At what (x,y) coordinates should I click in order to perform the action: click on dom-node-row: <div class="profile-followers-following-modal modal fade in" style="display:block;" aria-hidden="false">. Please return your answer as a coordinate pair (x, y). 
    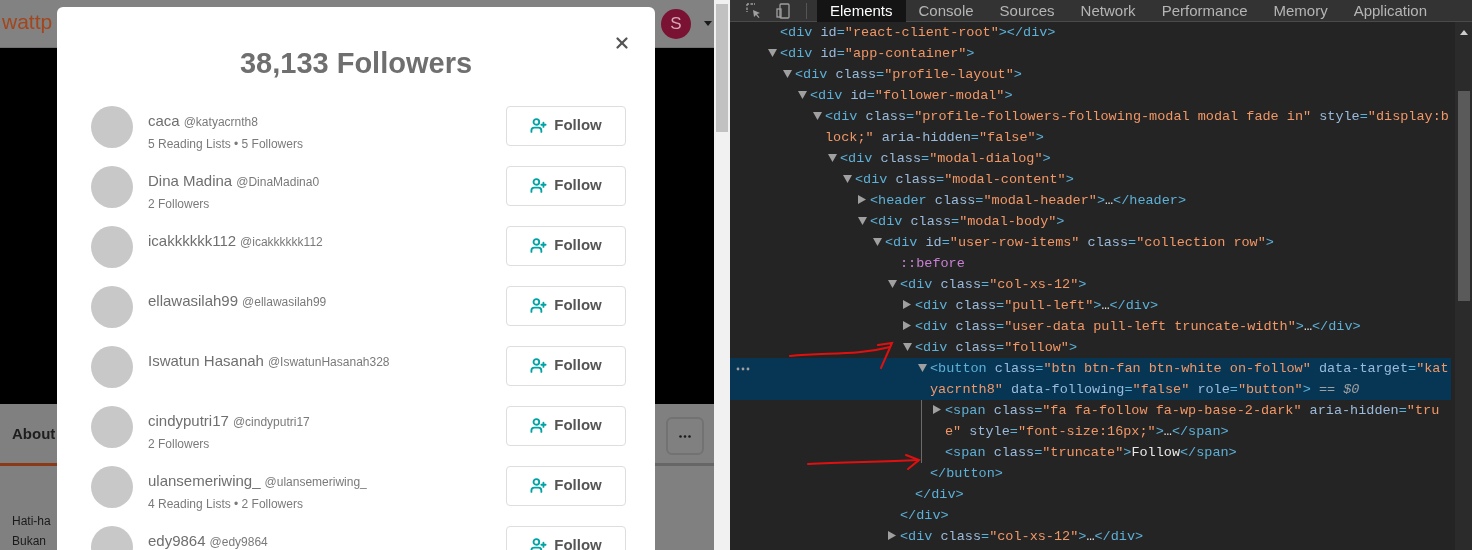
    Looking at the image, I should click on (1090, 127).